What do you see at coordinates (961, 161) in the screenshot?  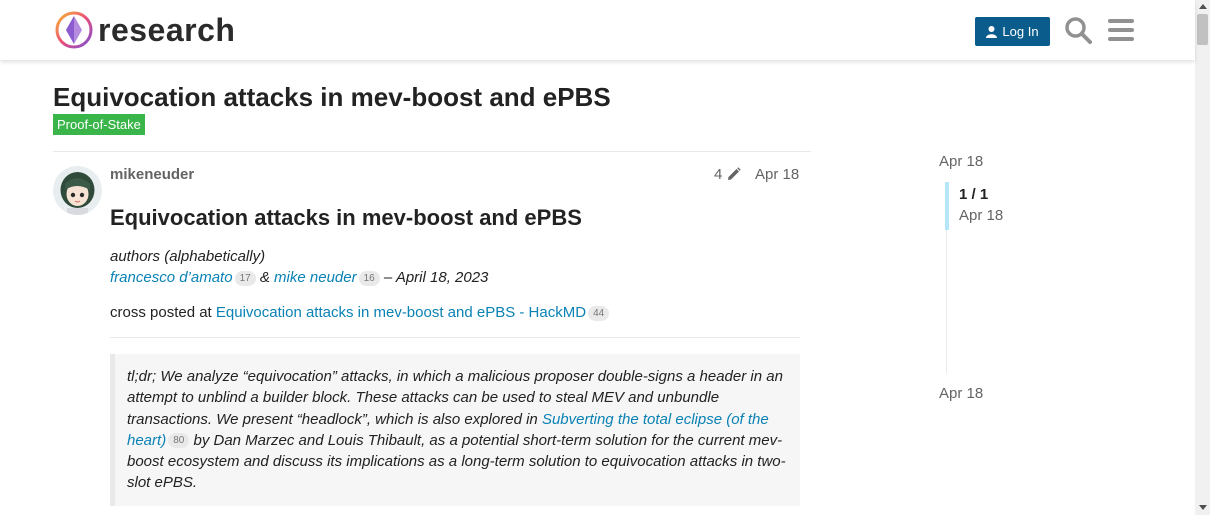 I see `timeline-start-date: Apr 18` at bounding box center [961, 161].